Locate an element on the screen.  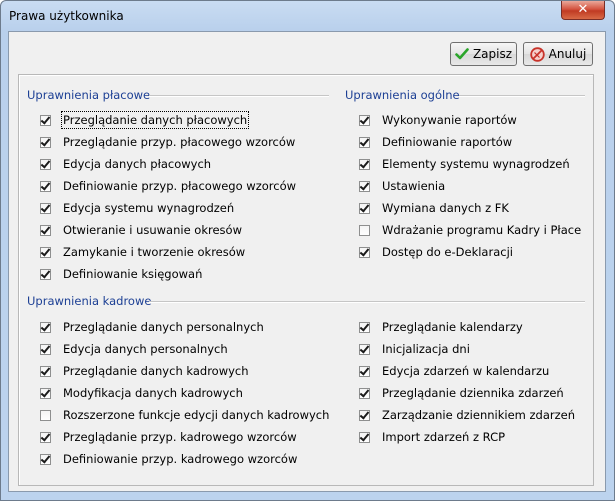
permission-checkbox: Dostęp do e-Deklaracji is located at coordinates (436, 252).